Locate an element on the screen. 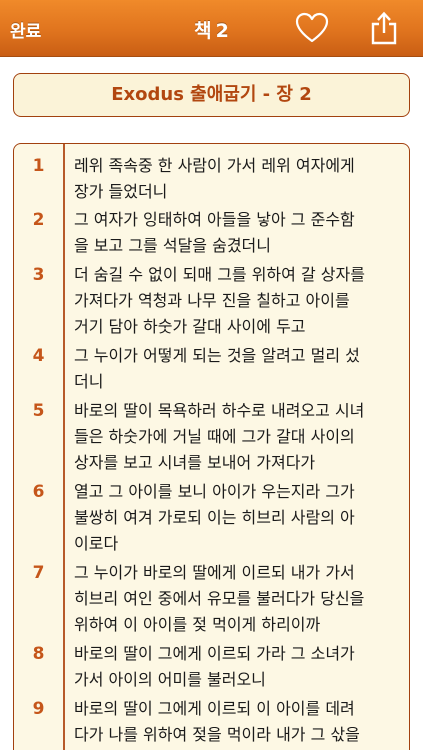  verse-number: 8 is located at coordinates (38, 654).